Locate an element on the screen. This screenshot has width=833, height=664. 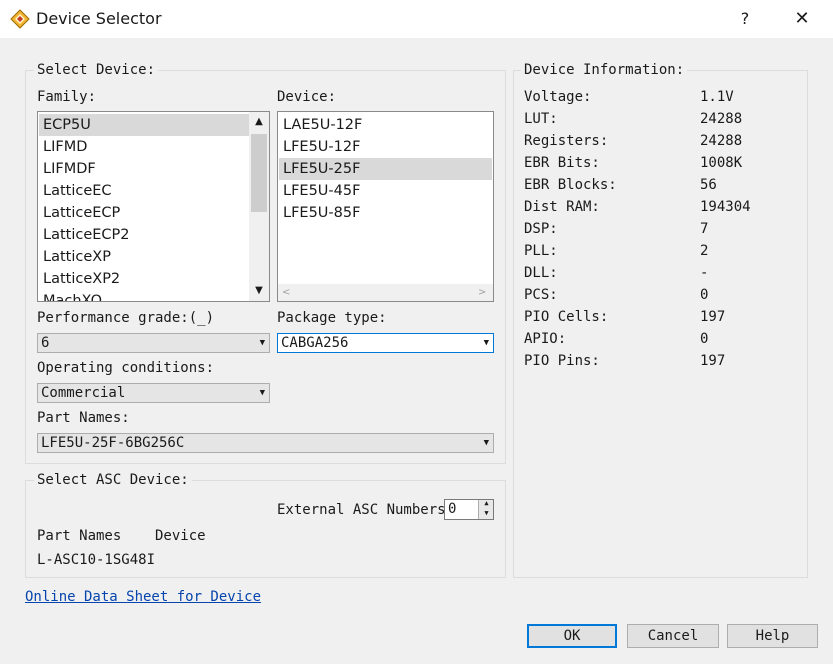
family-item: LatticeXP is located at coordinates (144, 257).